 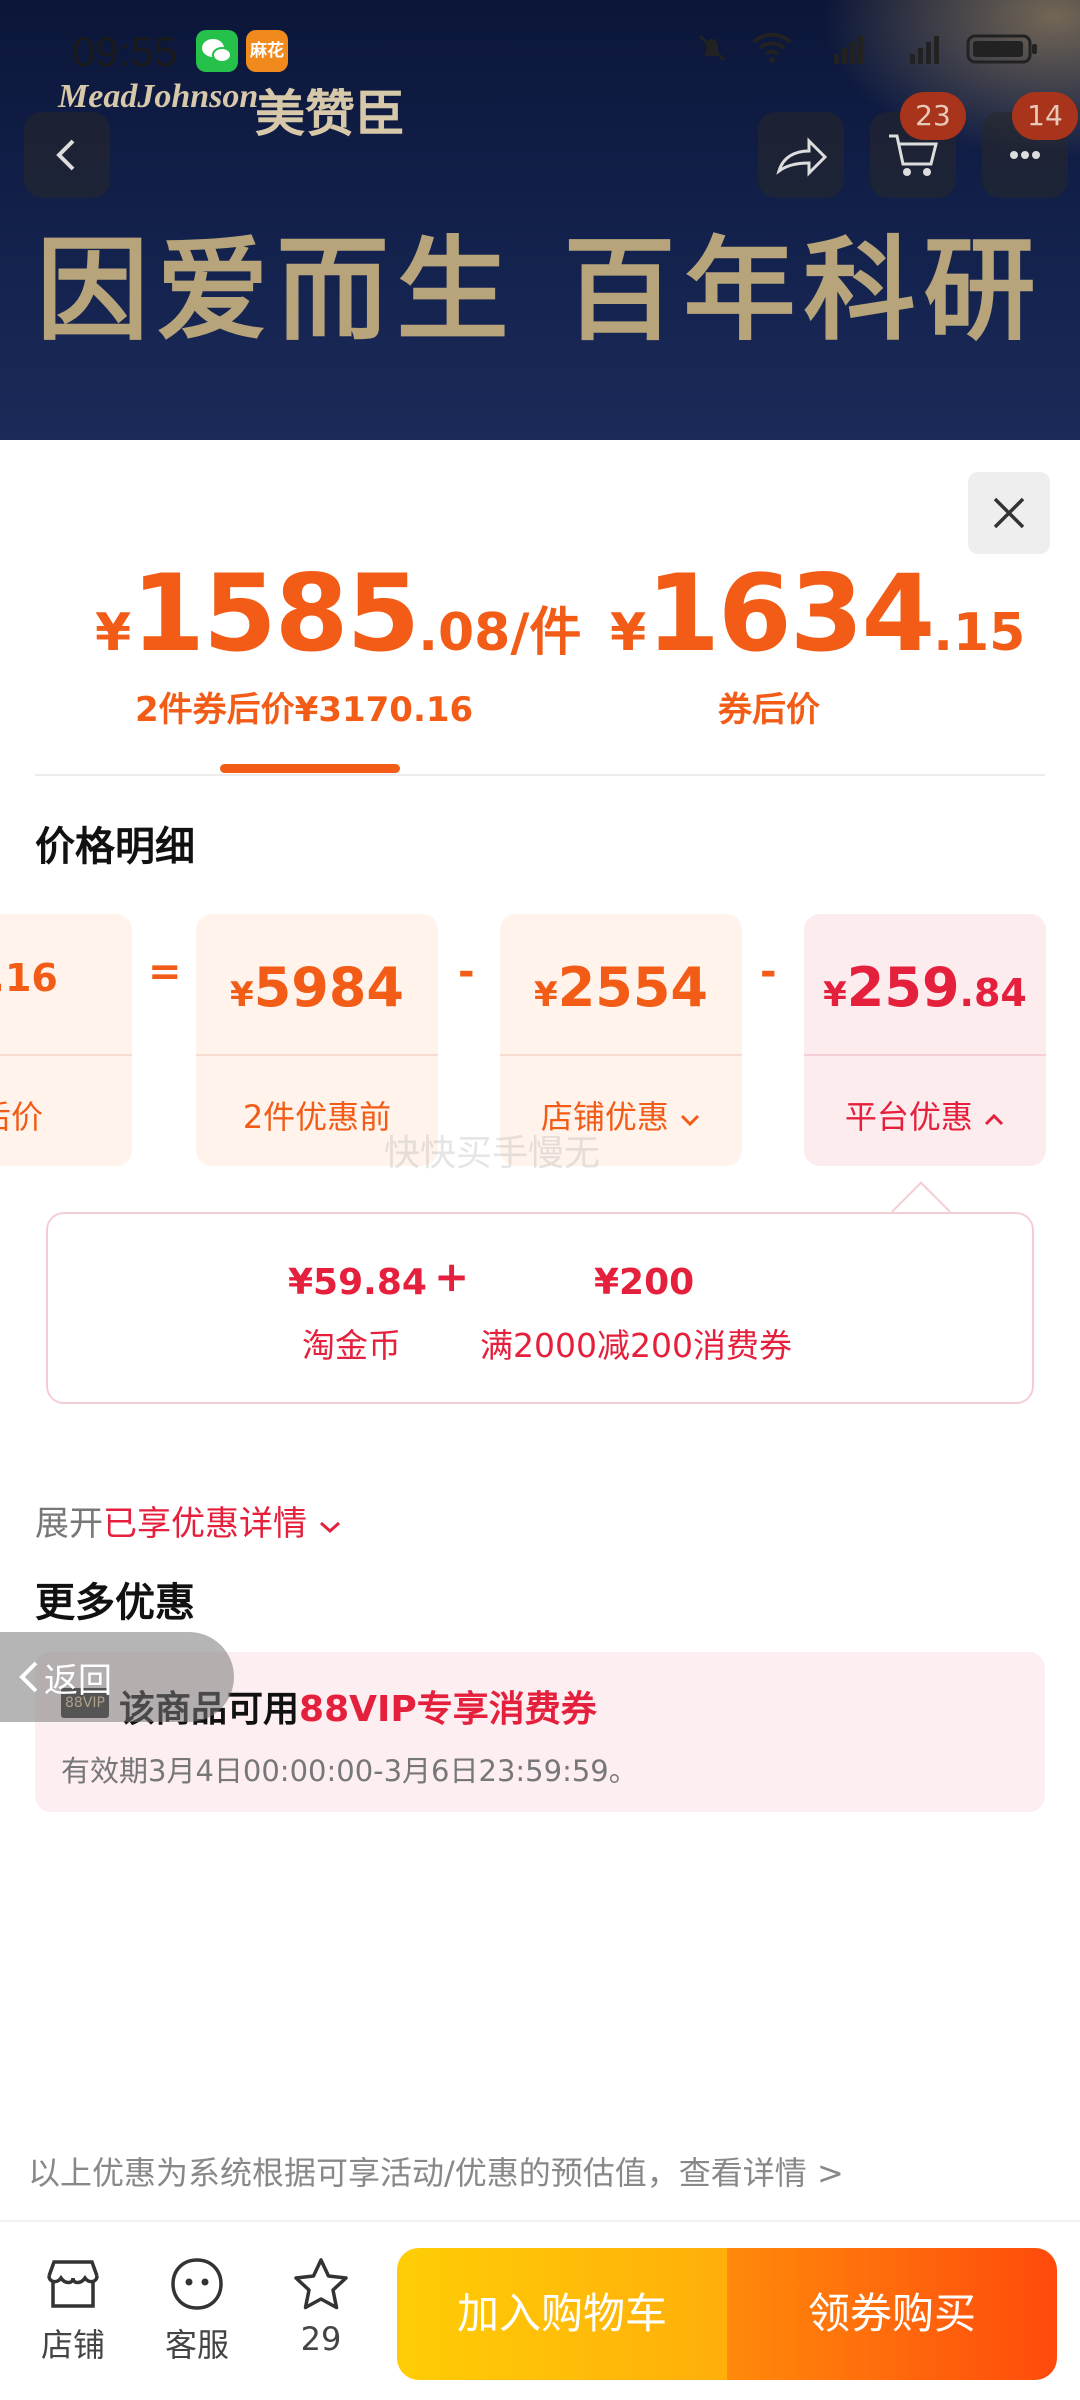 What do you see at coordinates (436, 2171) in the screenshot?
I see `estimate-disclaimer-link: 以上优惠为系统根据可享活动/优惠的预估值，查看详情 >` at bounding box center [436, 2171].